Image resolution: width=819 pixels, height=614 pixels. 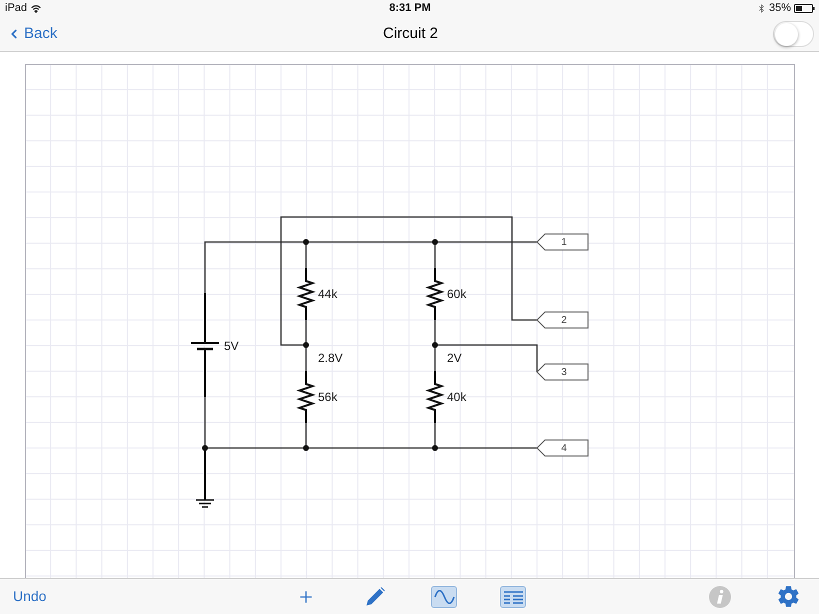 What do you see at coordinates (375, 596) in the screenshot?
I see `pencil-icon` at bounding box center [375, 596].